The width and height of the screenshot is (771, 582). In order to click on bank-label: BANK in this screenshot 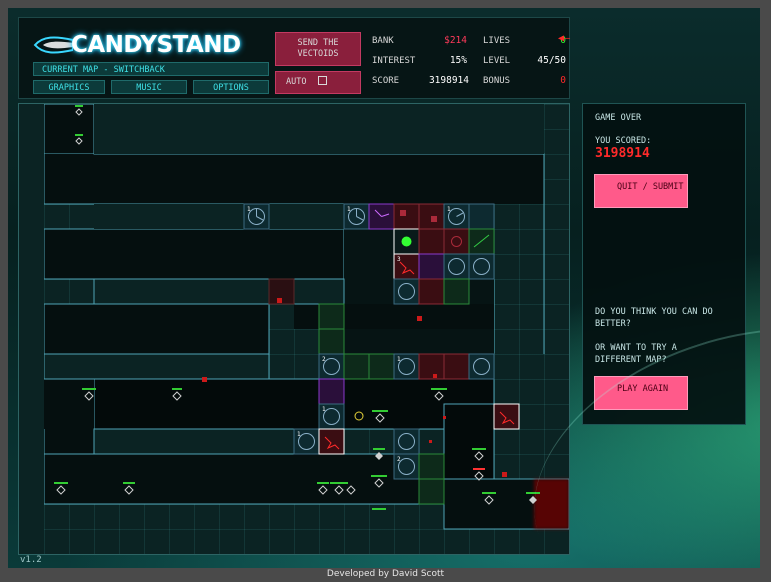, I will do `click(383, 41)`.